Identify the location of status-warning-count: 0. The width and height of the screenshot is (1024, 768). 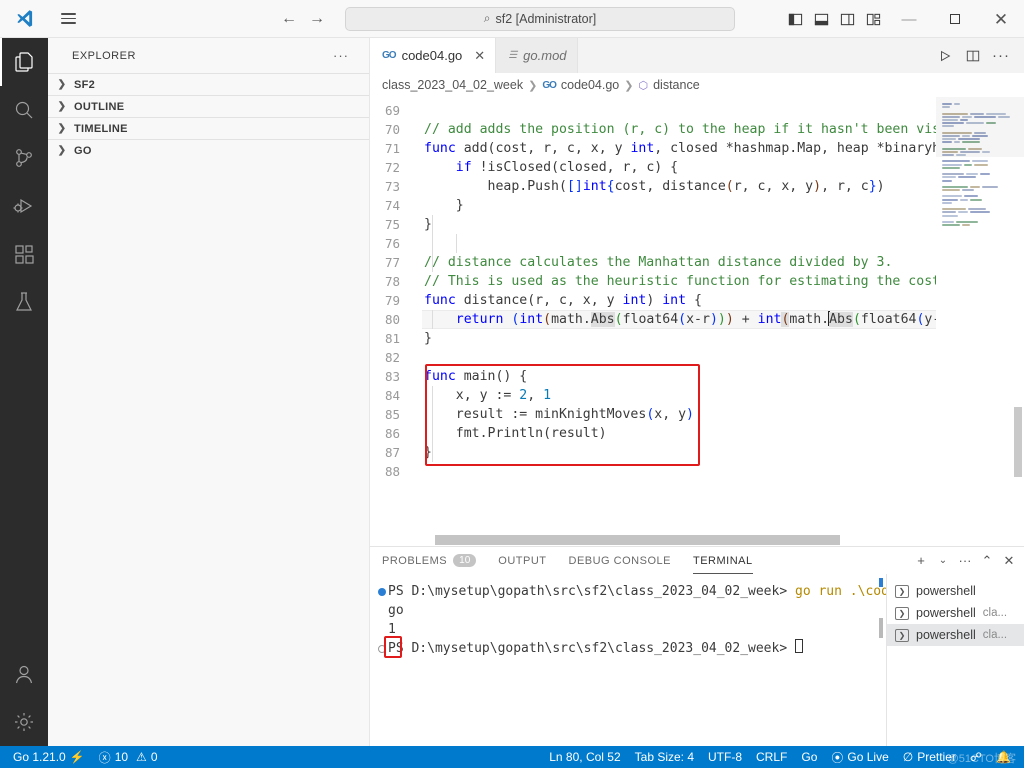
(154, 757).